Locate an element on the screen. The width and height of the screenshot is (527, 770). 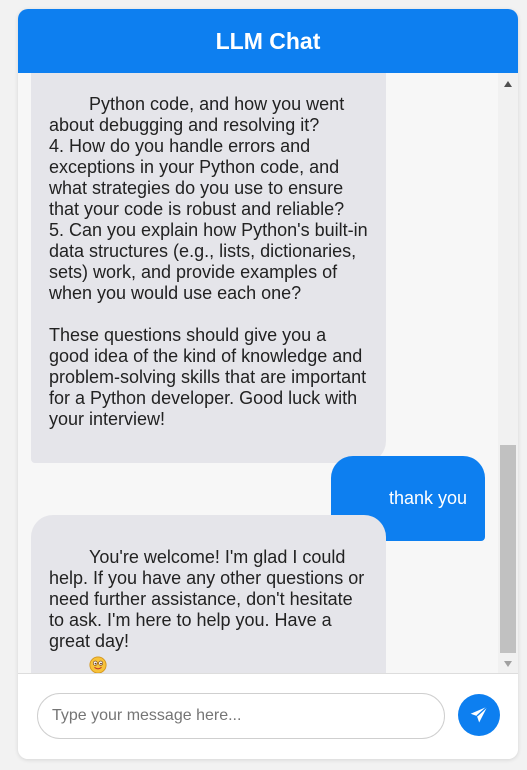
chat-title: LLM Chat is located at coordinates (268, 40).